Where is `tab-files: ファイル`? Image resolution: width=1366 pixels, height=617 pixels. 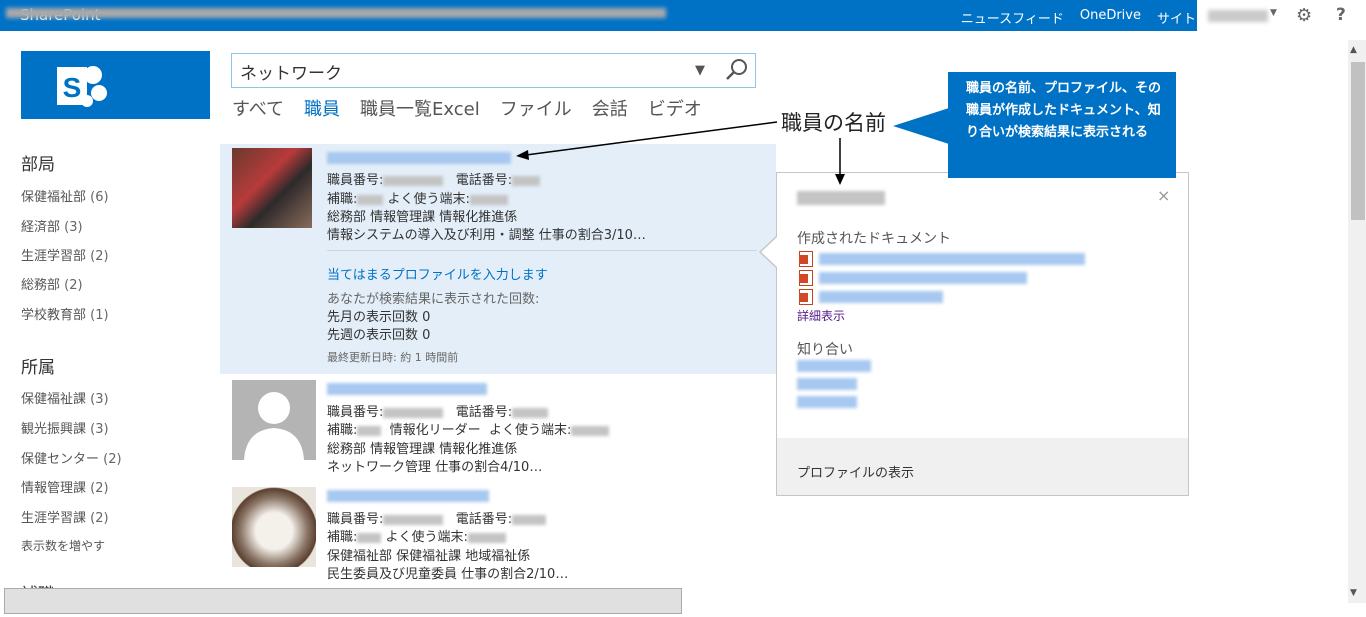
tab-files: ファイル is located at coordinates (536, 108).